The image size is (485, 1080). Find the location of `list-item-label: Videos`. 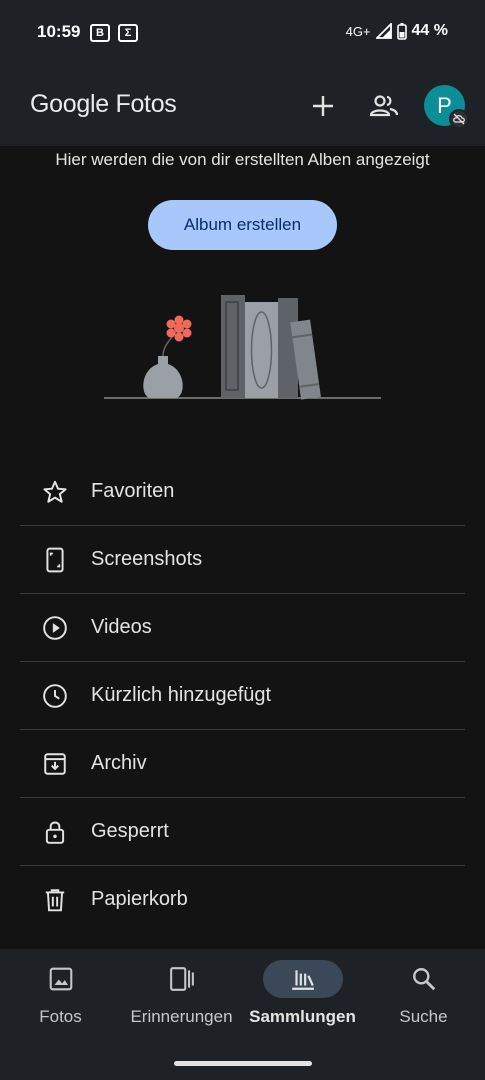

list-item-label: Videos is located at coordinates (121, 627).